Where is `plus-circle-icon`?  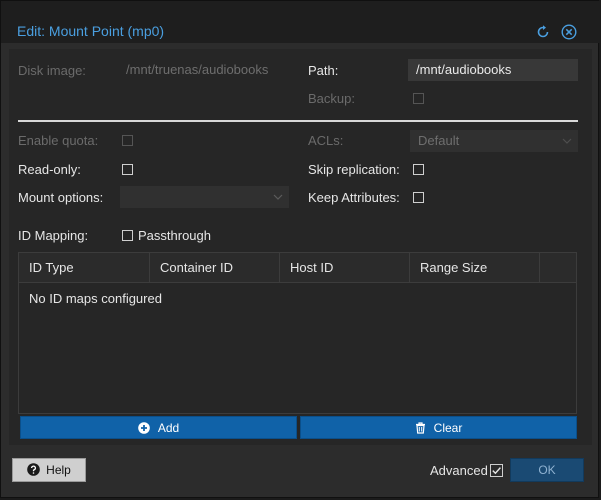 plus-circle-icon is located at coordinates (144, 428).